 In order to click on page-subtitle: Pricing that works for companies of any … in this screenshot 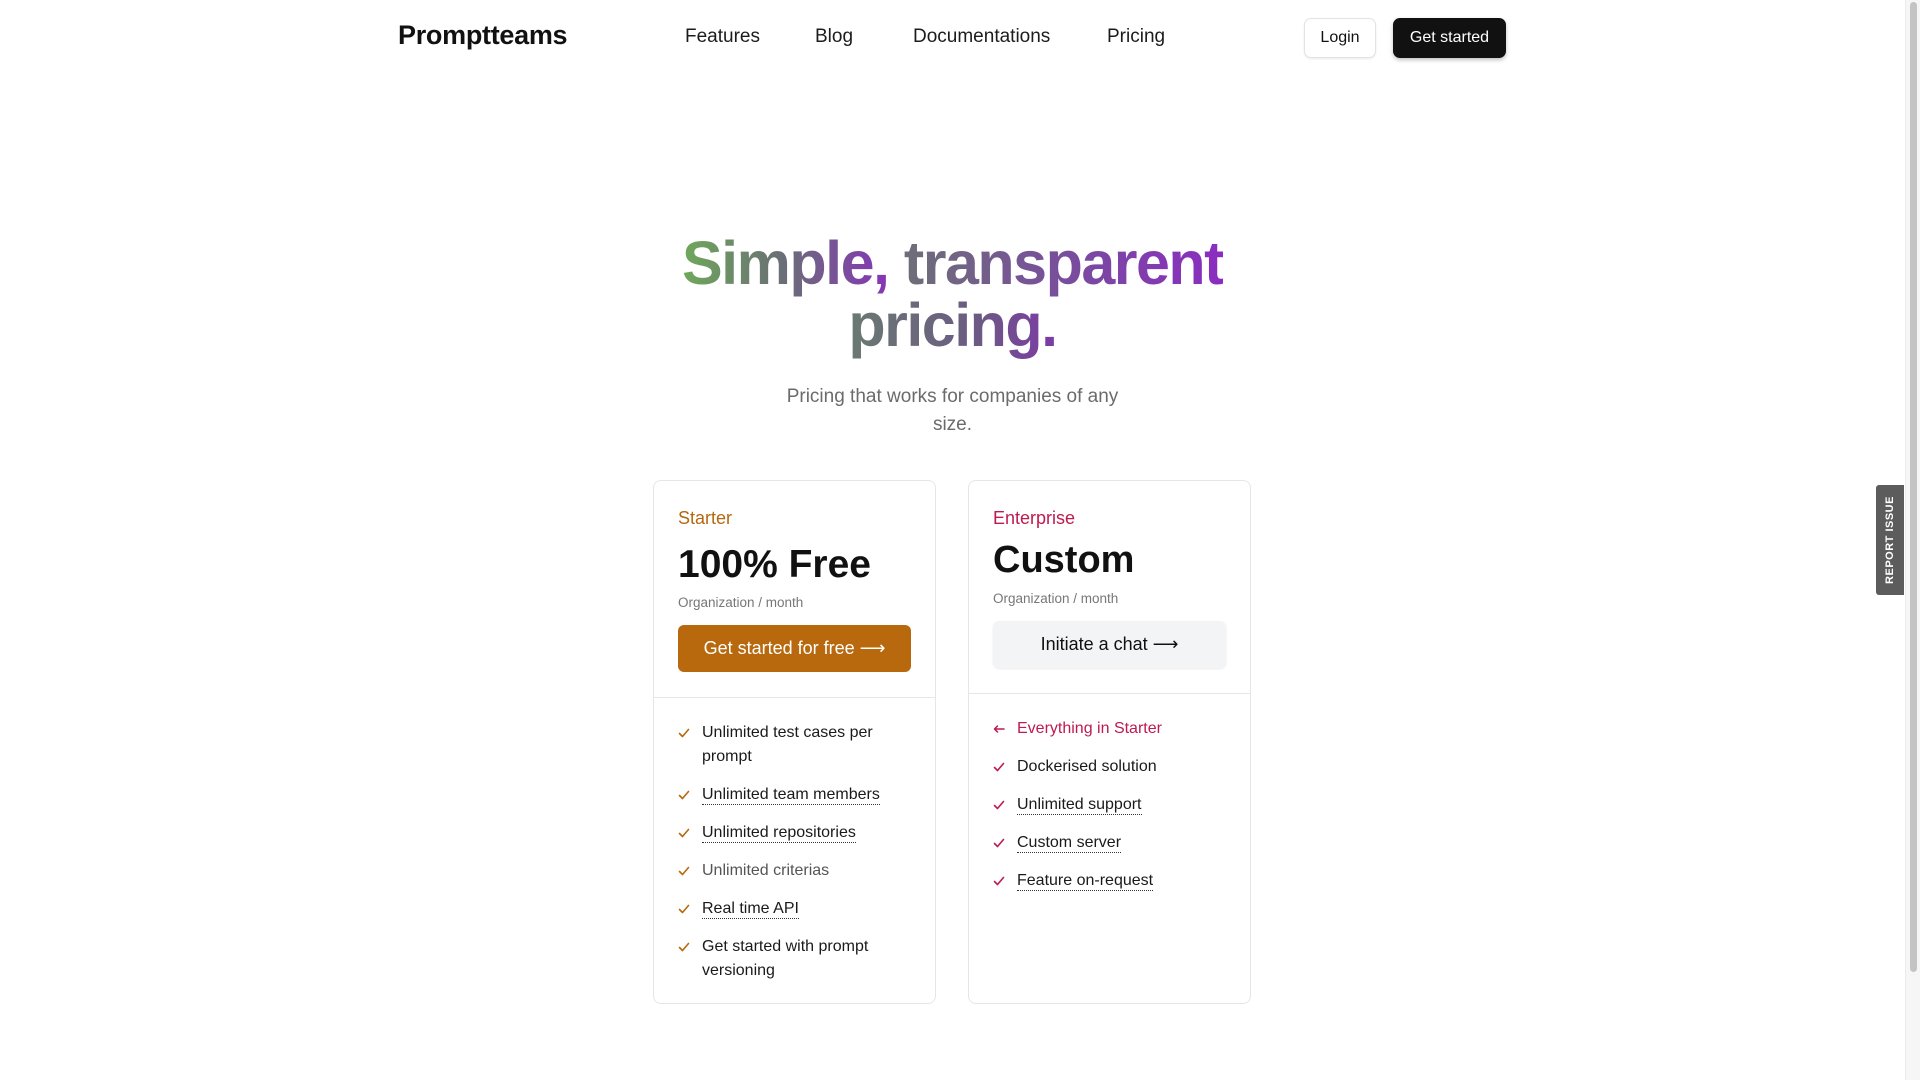, I will do `click(952, 410)`.